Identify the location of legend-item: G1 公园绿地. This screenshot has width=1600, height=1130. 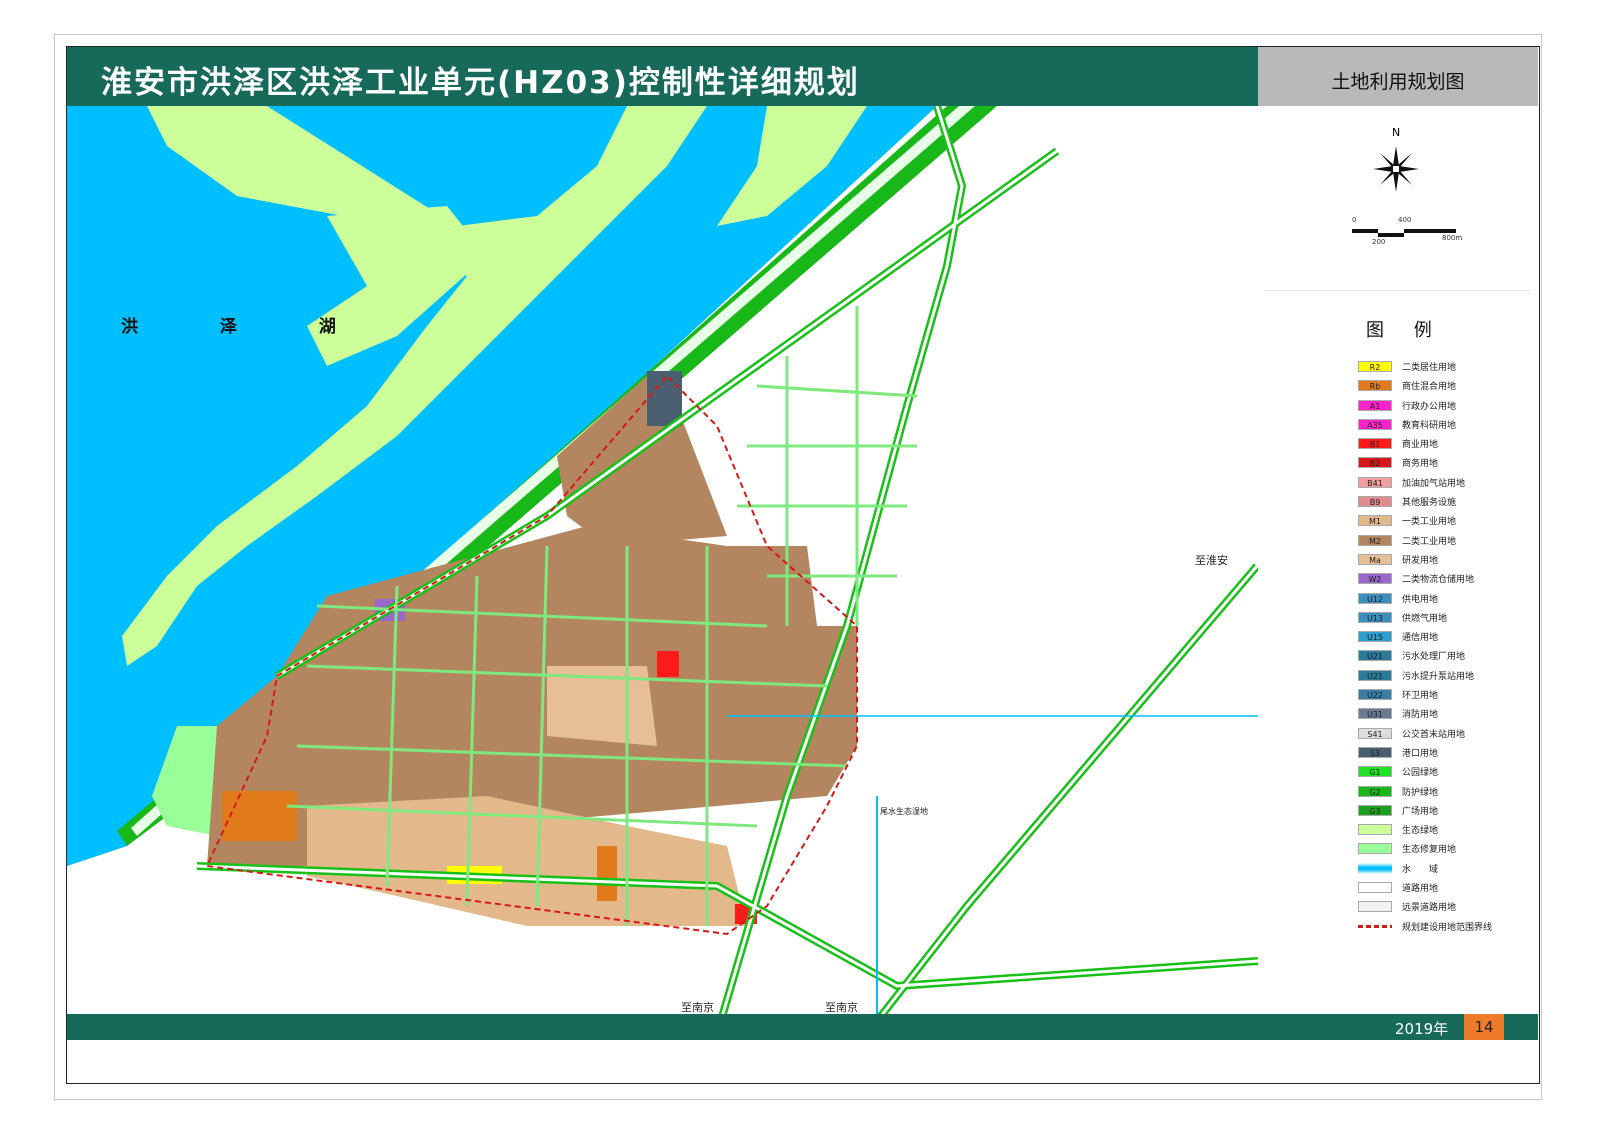
(1447, 771).